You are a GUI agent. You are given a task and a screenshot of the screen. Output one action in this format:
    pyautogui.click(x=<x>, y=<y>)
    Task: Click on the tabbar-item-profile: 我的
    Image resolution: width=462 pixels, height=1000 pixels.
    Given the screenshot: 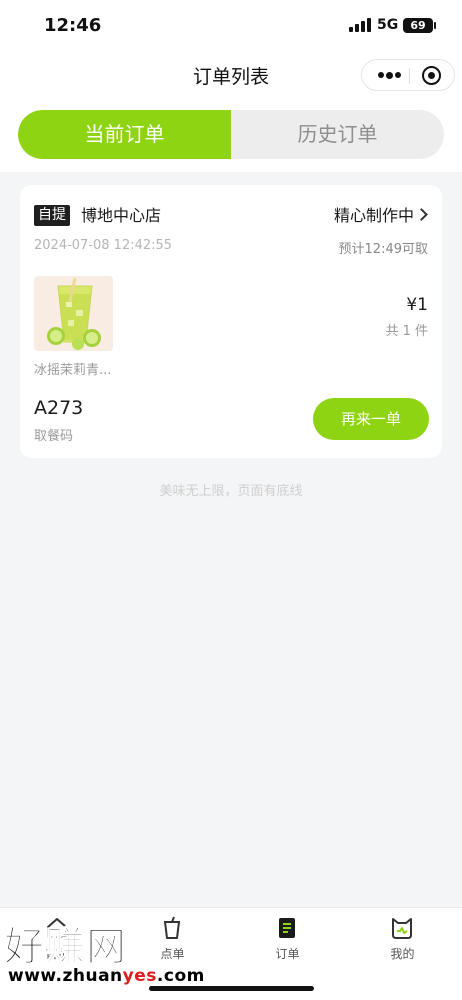 What is the action you would take?
    pyautogui.click(x=402, y=938)
    